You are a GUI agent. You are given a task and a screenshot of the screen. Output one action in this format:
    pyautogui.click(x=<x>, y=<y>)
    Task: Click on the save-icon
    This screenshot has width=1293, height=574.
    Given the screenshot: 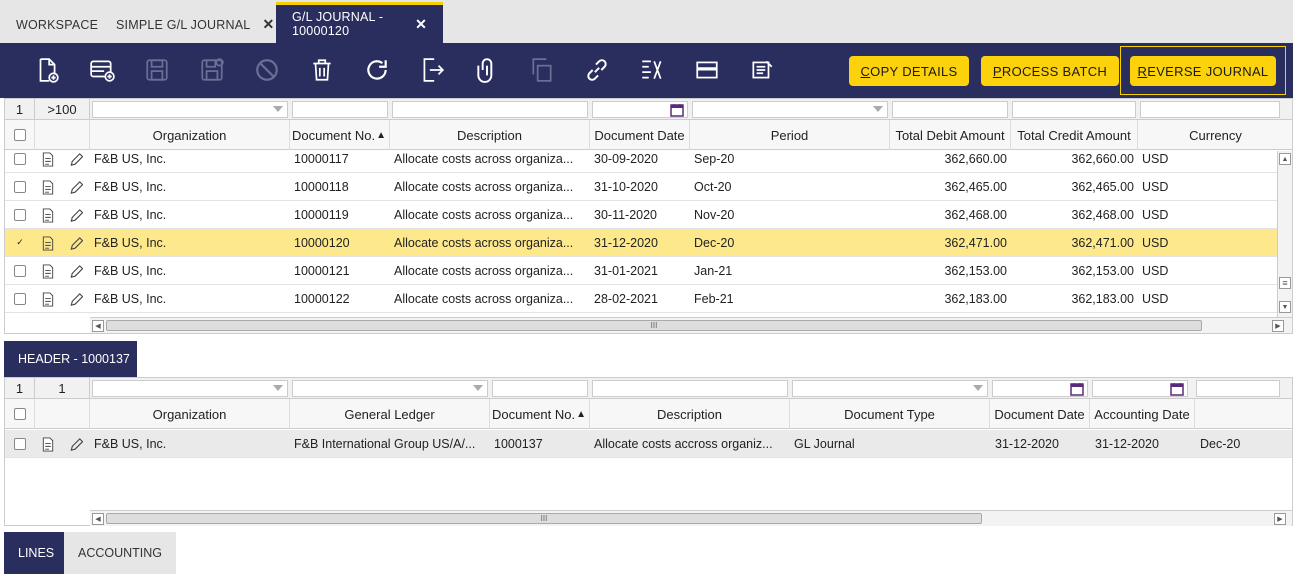 What is the action you would take?
    pyautogui.click(x=157, y=70)
    